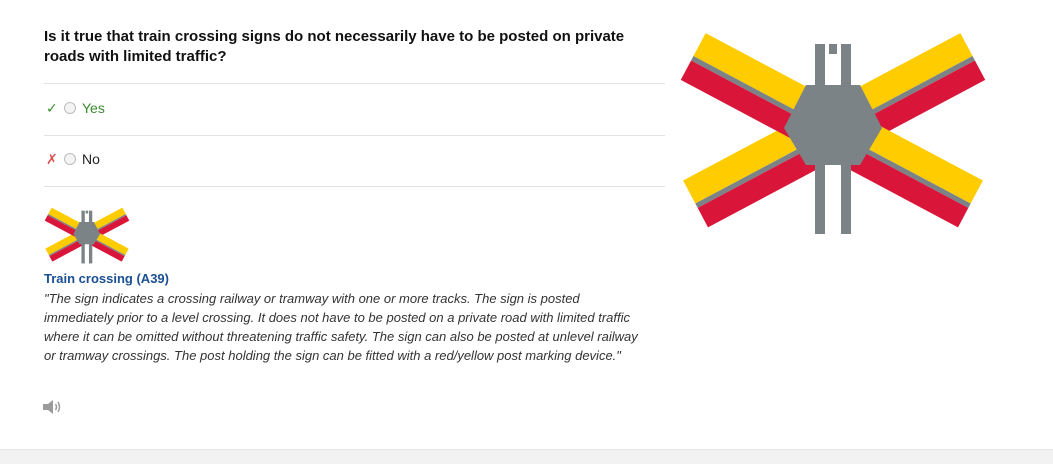  Describe the element at coordinates (93, 108) in the screenshot. I see `answer-label: Yes` at that location.